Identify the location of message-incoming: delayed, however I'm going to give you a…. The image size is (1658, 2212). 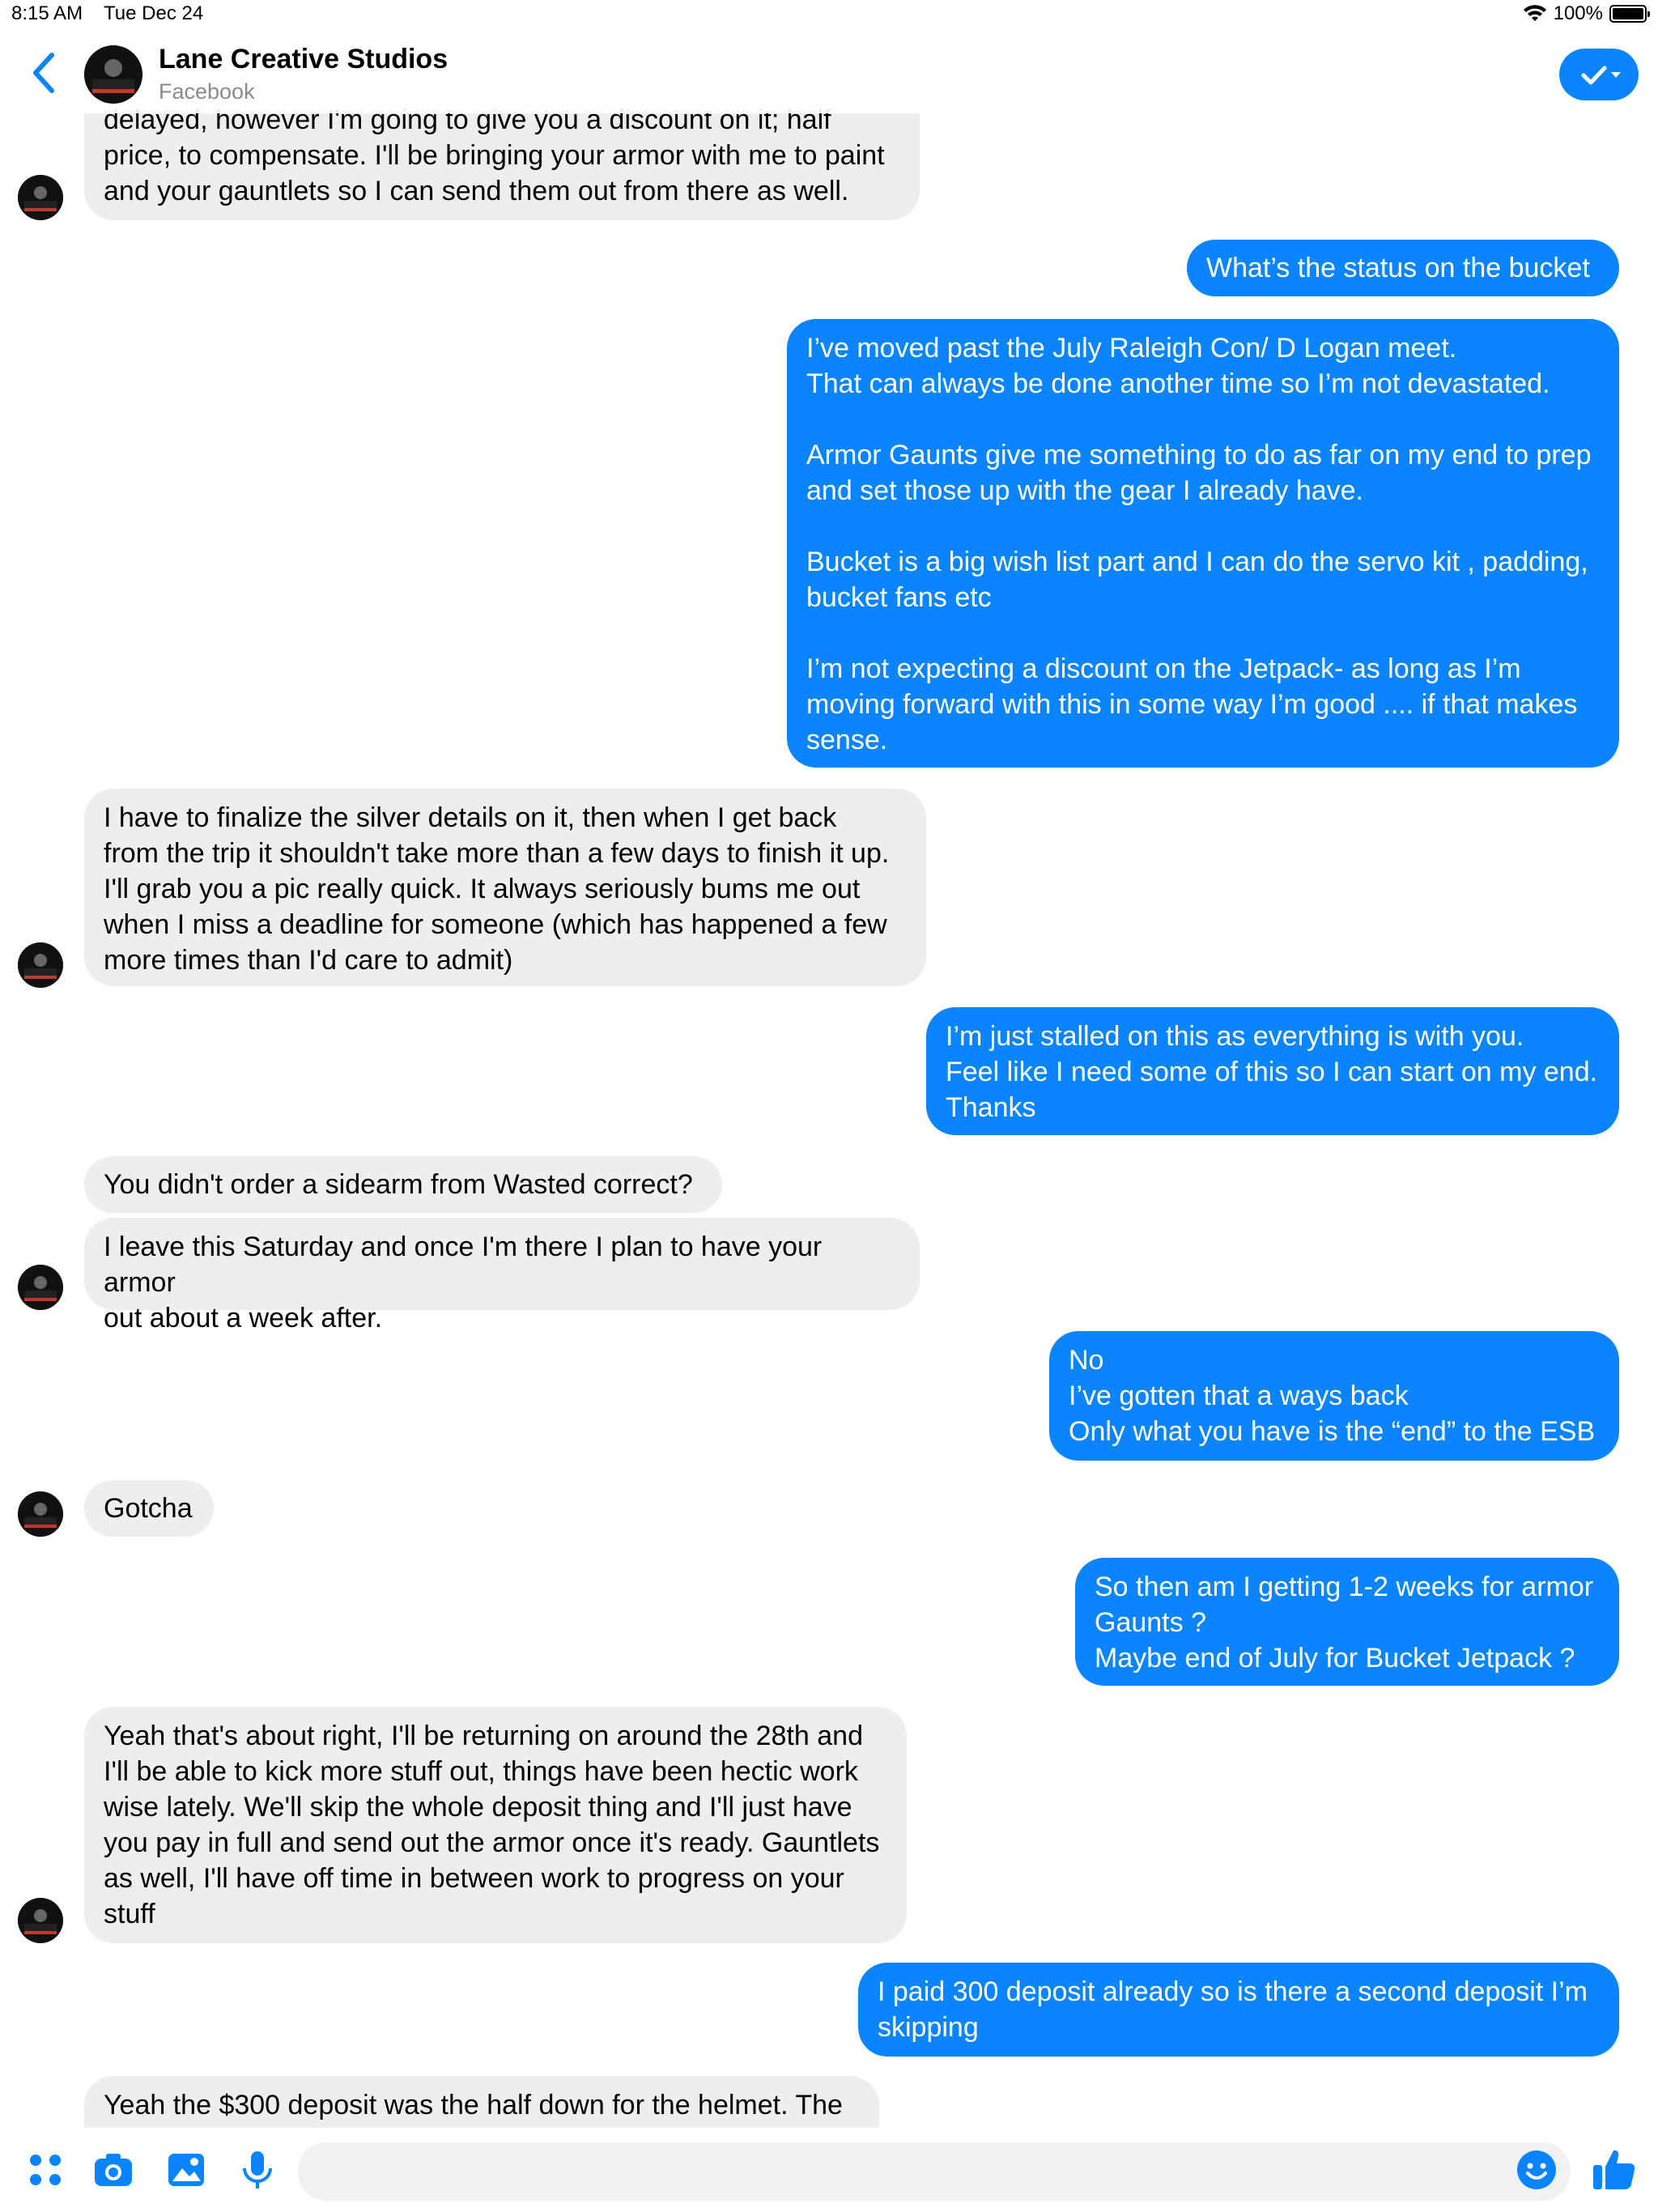
(502, 161).